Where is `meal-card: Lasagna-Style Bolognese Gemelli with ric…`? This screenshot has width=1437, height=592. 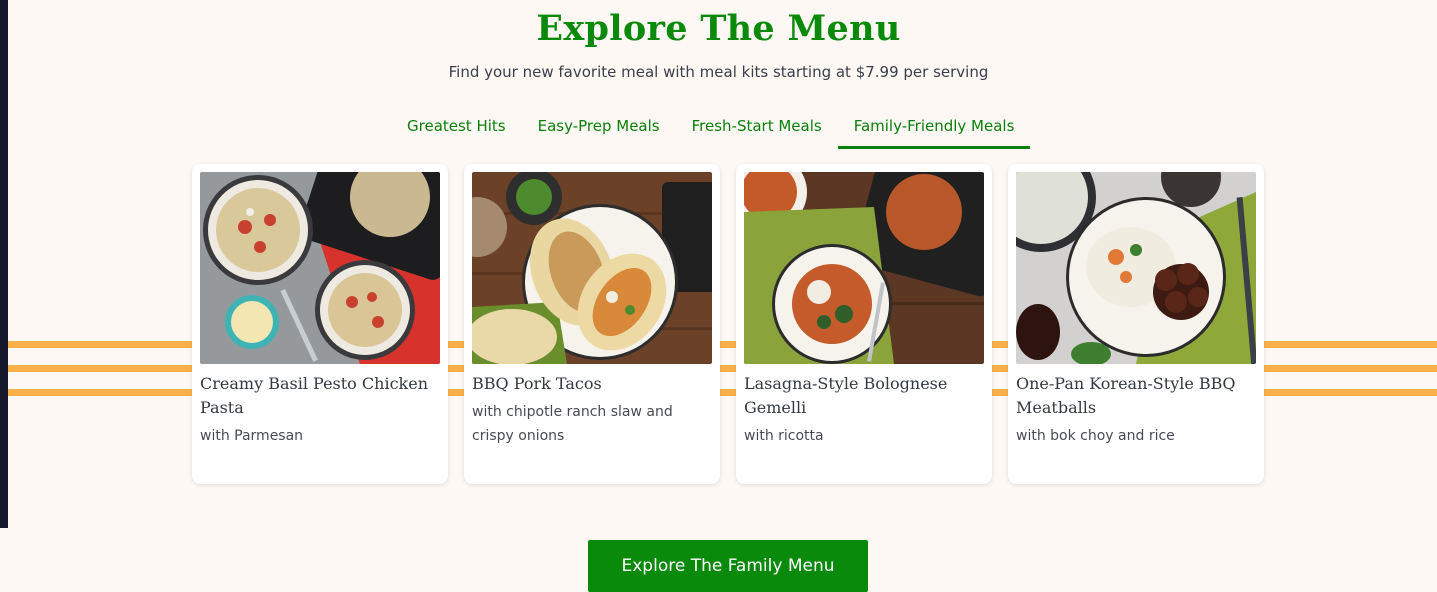
meal-card: Lasagna-Style Bolognese Gemelli with ric… is located at coordinates (864, 324).